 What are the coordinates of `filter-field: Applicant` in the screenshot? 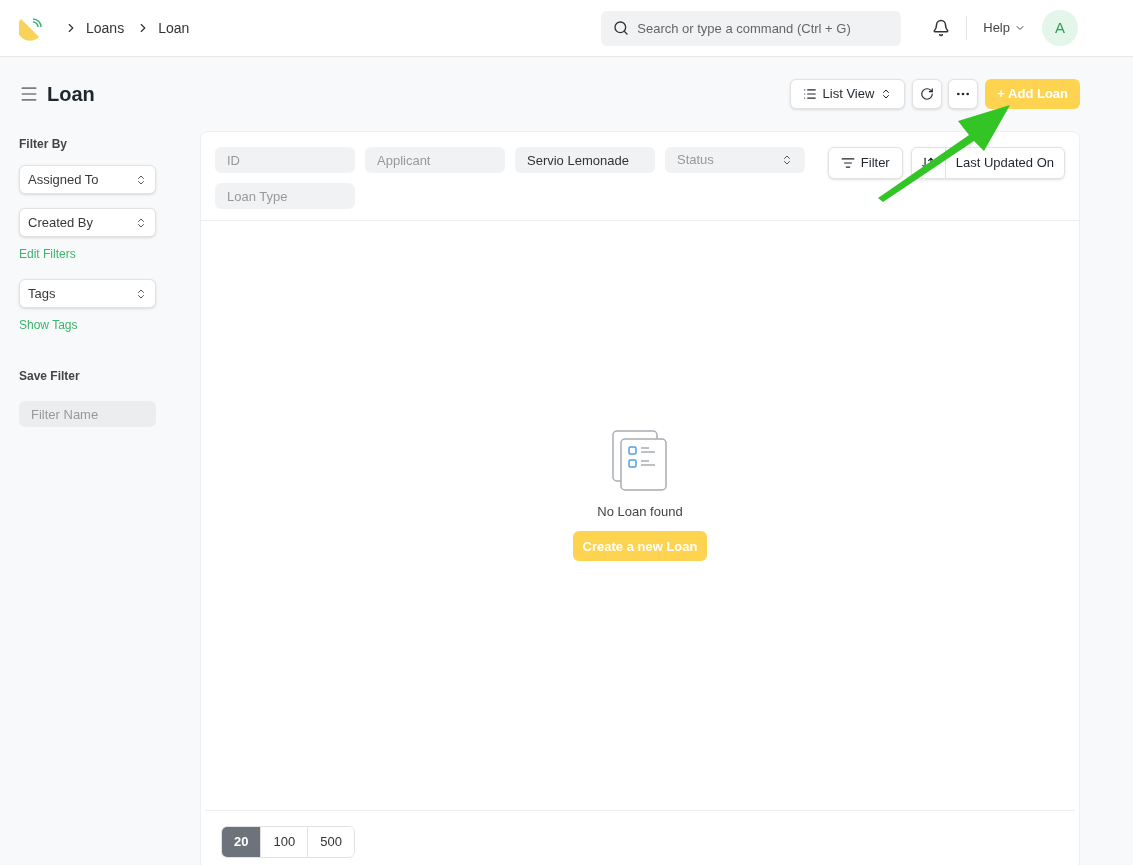 It's located at (435, 160).